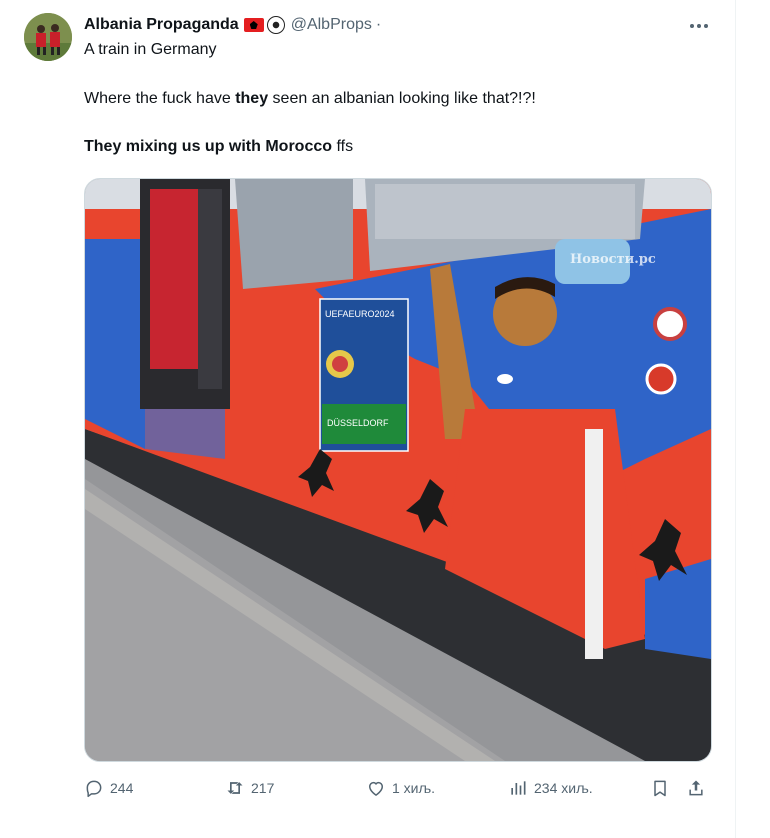 Image resolution: width=770 pixels, height=838 pixels. I want to click on tweet-actions: 244 217 1 хиљ. 234 хиљ., so click(397, 788).